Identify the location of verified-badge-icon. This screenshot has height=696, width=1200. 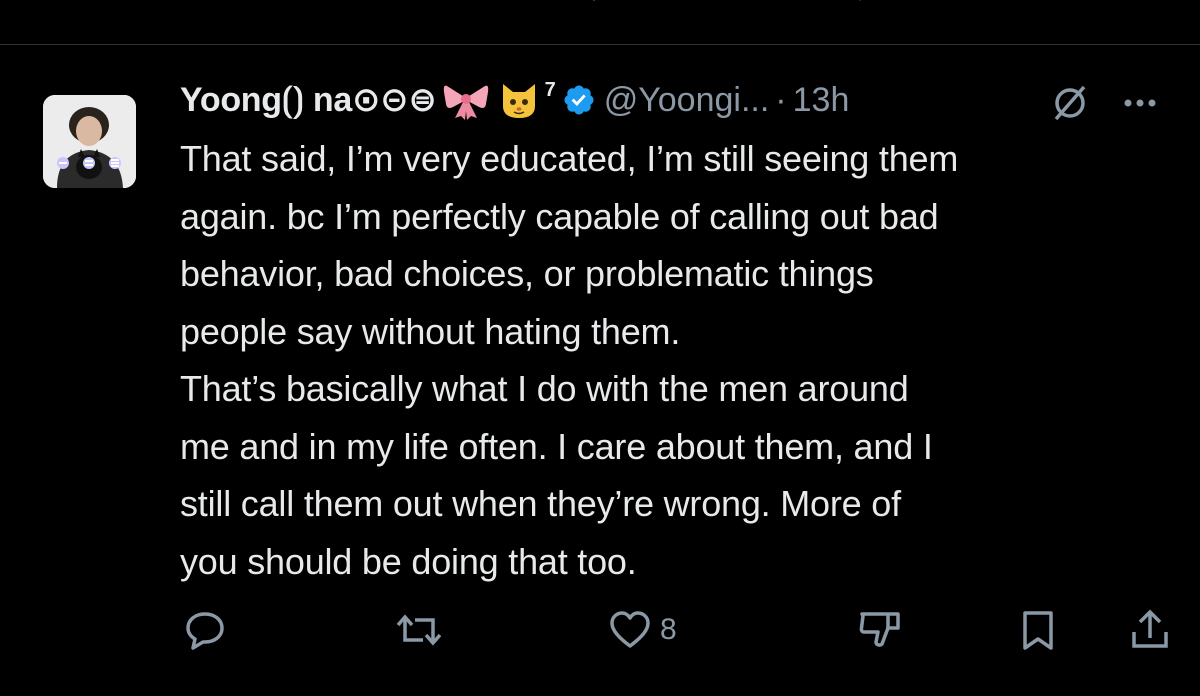
(579, 100).